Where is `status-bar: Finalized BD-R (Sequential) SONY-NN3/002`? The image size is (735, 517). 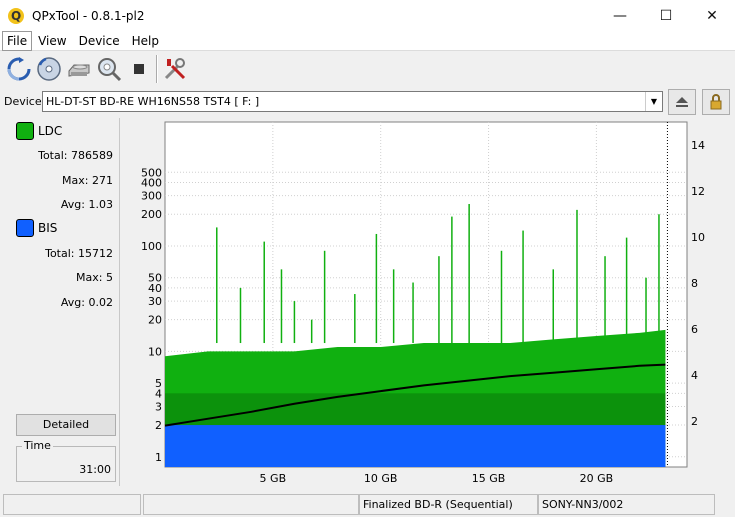 status-bar: Finalized BD-R (Sequential) SONY-NN3/002 is located at coordinates (367, 504).